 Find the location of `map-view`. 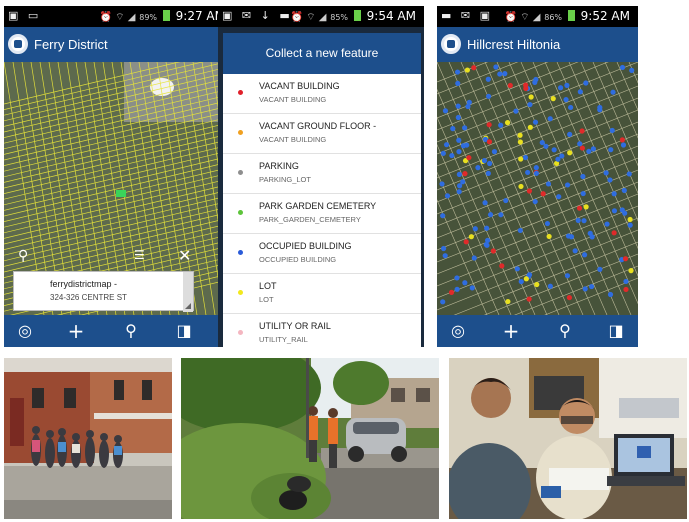

map-view is located at coordinates (537, 188).